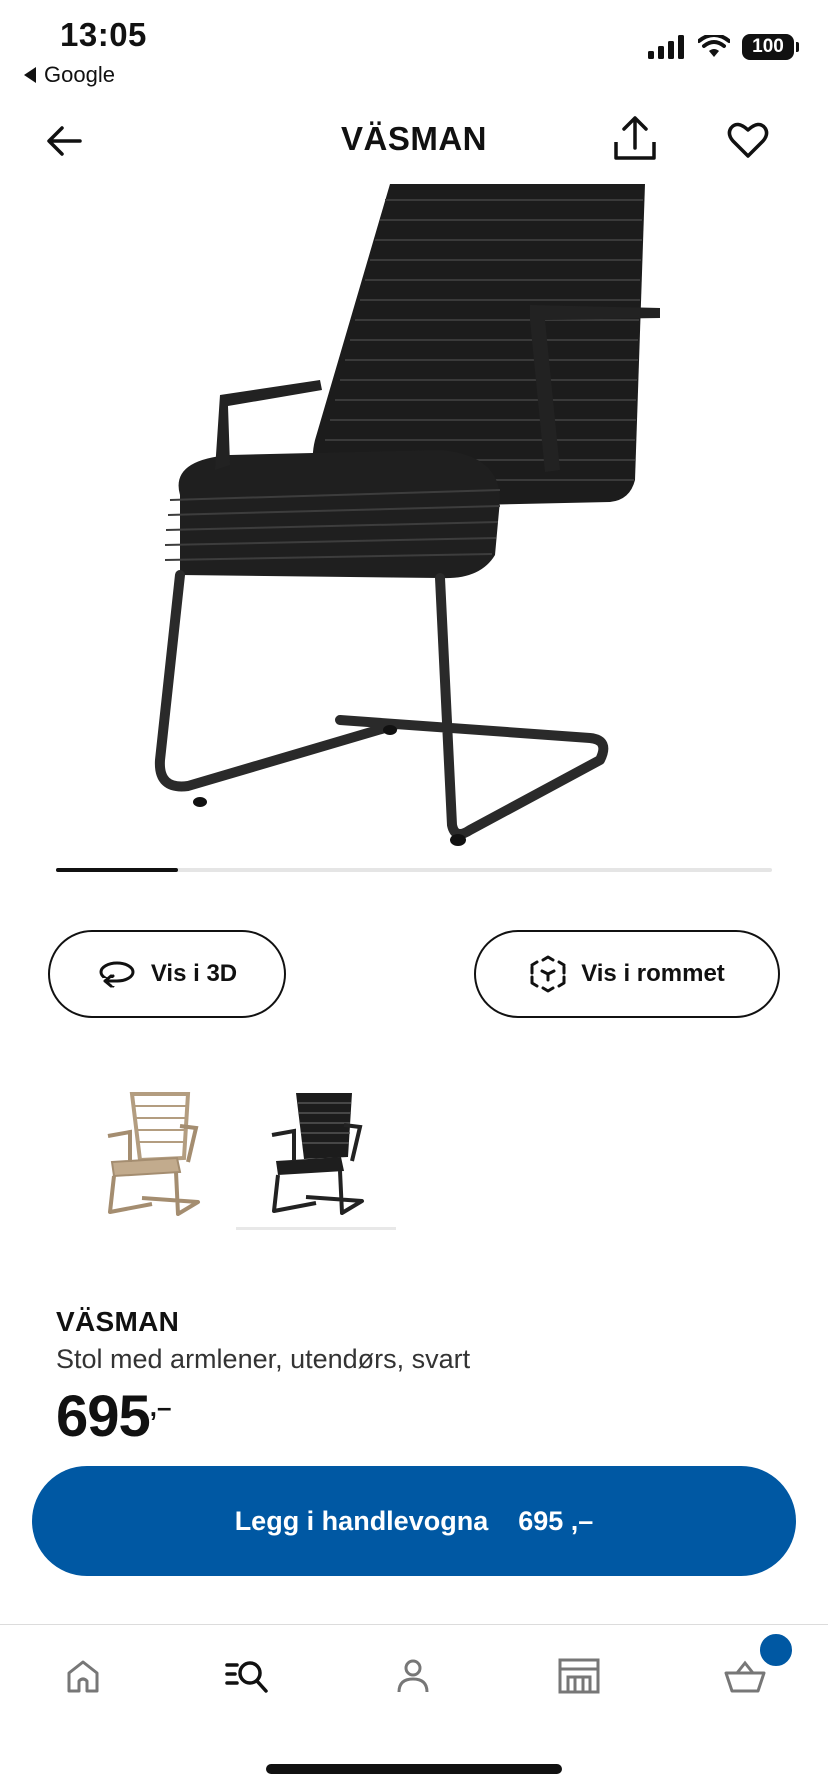 Image resolution: width=828 pixels, height=1792 pixels. Describe the element at coordinates (117, 870) in the screenshot. I see `gallery-progress-fill` at that location.